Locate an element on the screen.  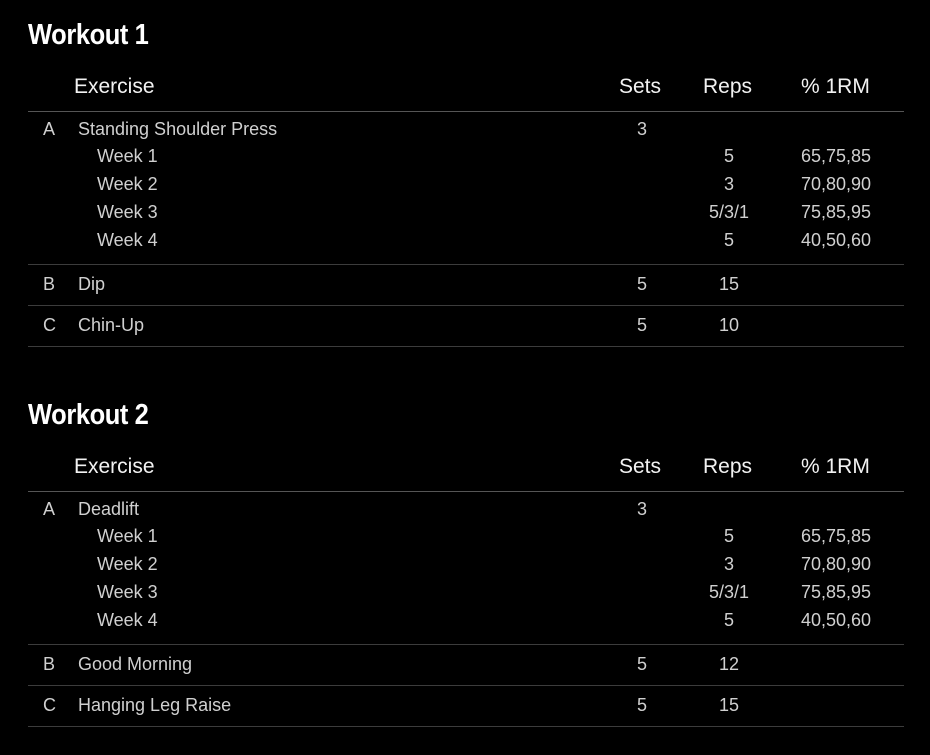
exercise-group: C Hanging Leg Raise 5 15 is located at coordinates (466, 706).